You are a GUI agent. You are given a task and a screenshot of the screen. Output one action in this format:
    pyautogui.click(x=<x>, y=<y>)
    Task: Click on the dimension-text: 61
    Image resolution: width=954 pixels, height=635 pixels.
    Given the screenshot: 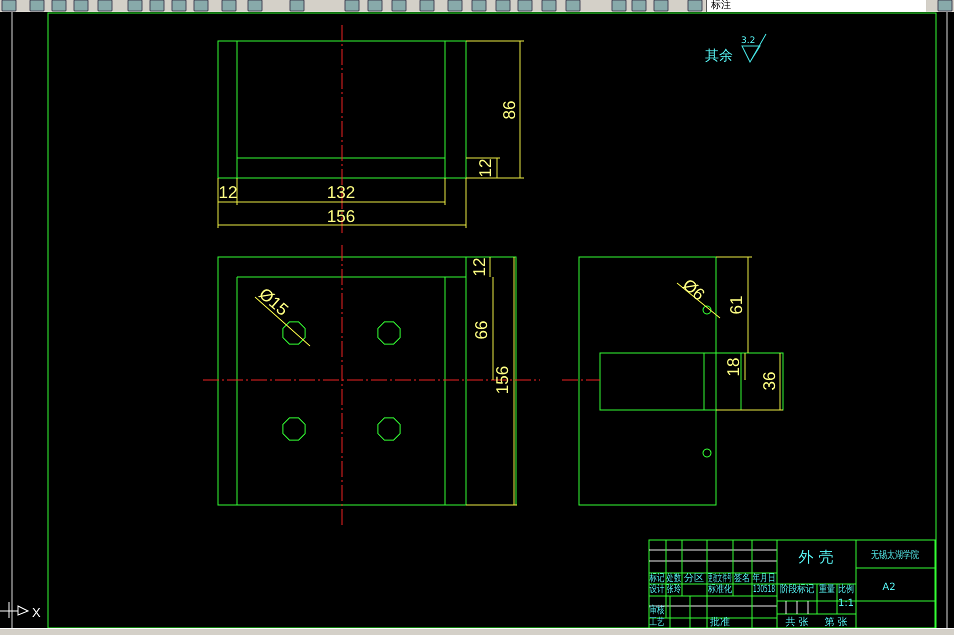 What is the action you would take?
    pyautogui.click(x=736, y=305)
    